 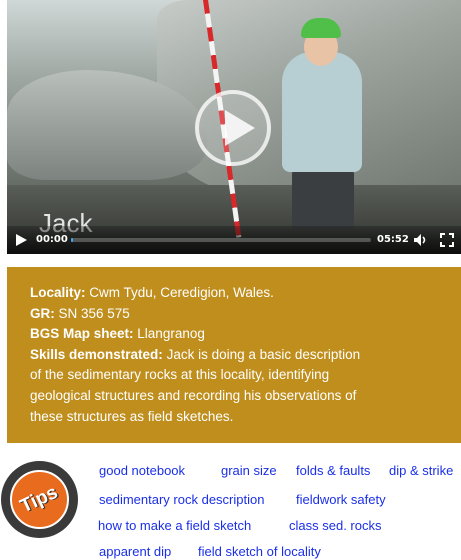 I want to click on skills-label: Skills demonstrated:, so click(x=96, y=354).